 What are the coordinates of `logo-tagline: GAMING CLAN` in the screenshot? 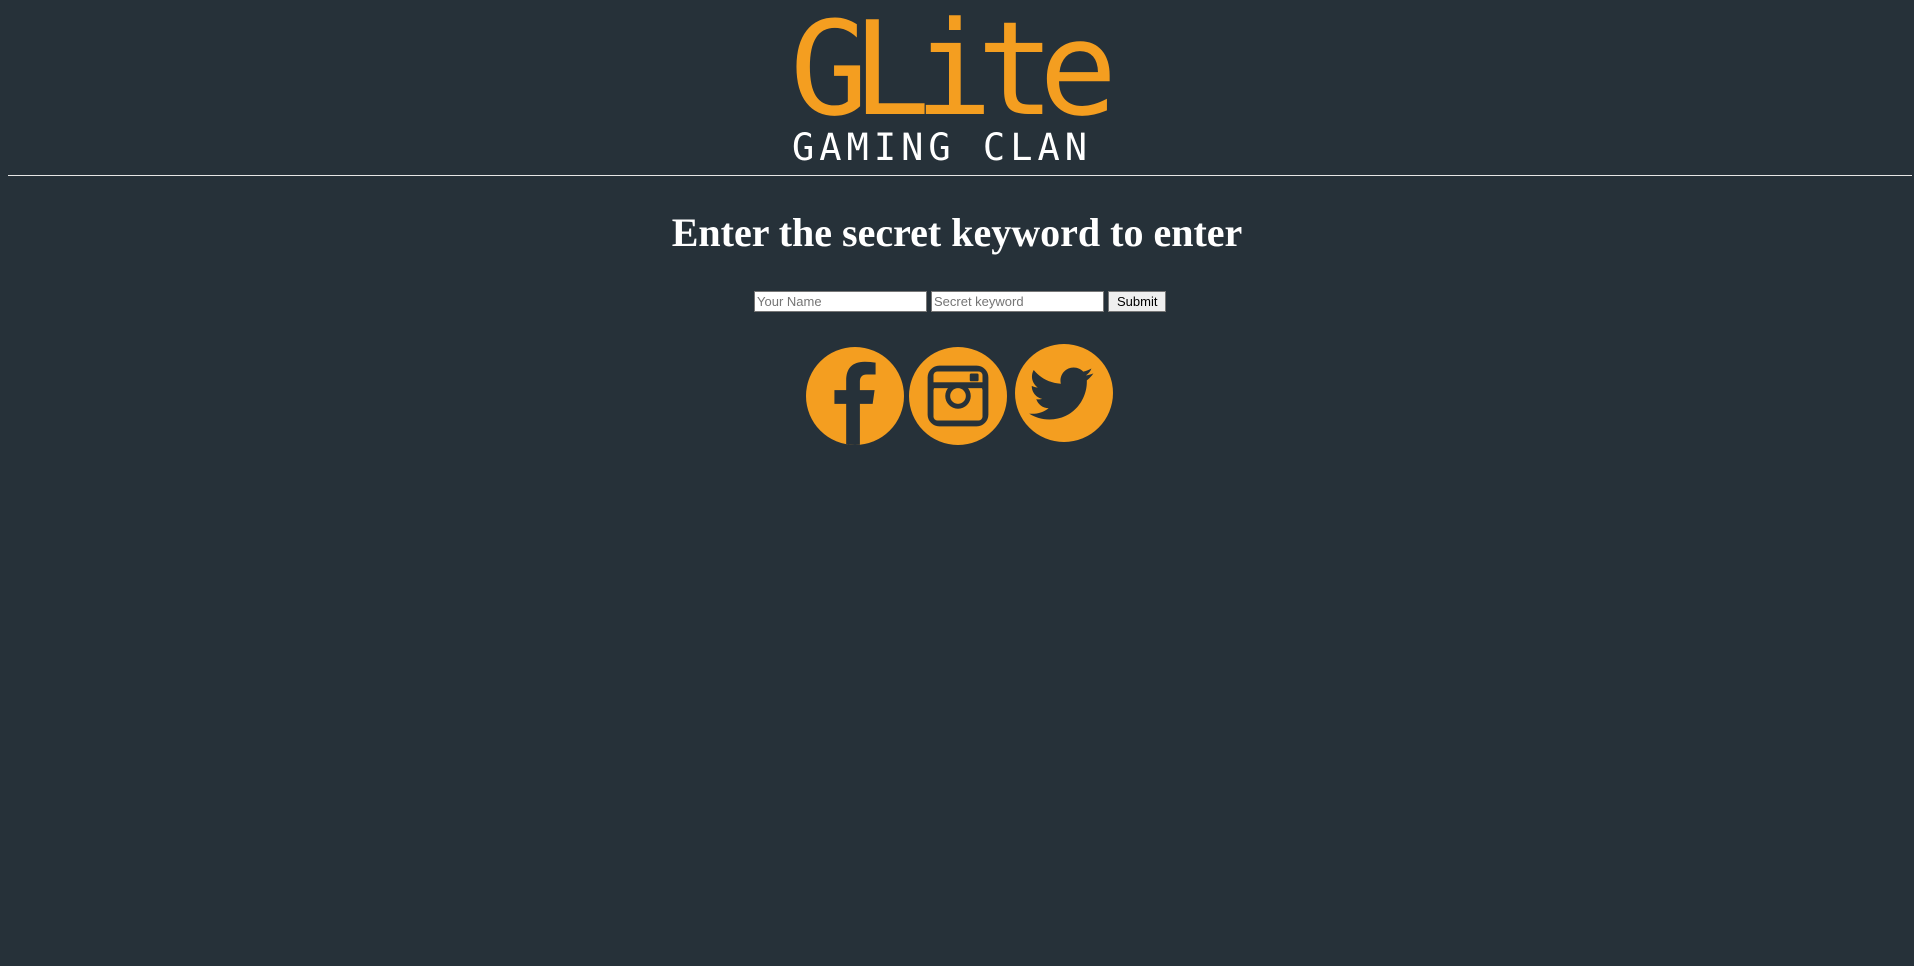 It's located at (942, 147).